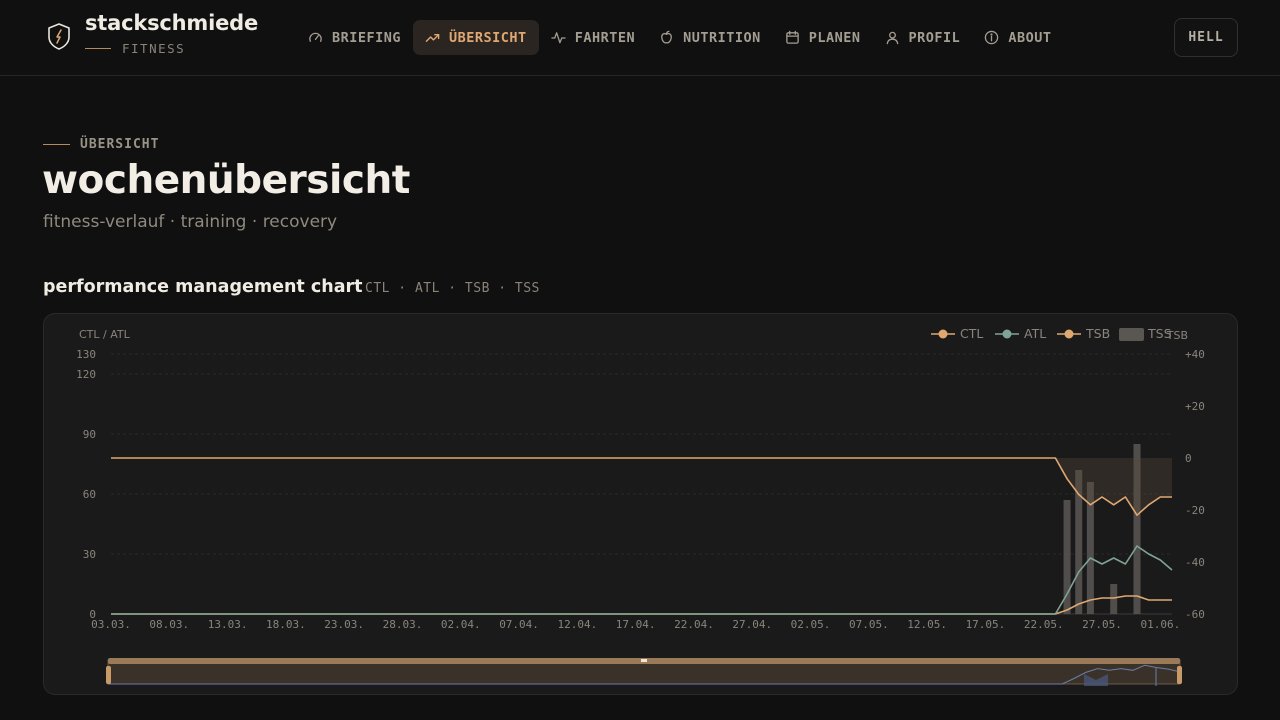 Image resolution: width=1280 pixels, height=720 pixels. What do you see at coordinates (642, 580) in the screenshot?
I see `series-line-atl` at bounding box center [642, 580].